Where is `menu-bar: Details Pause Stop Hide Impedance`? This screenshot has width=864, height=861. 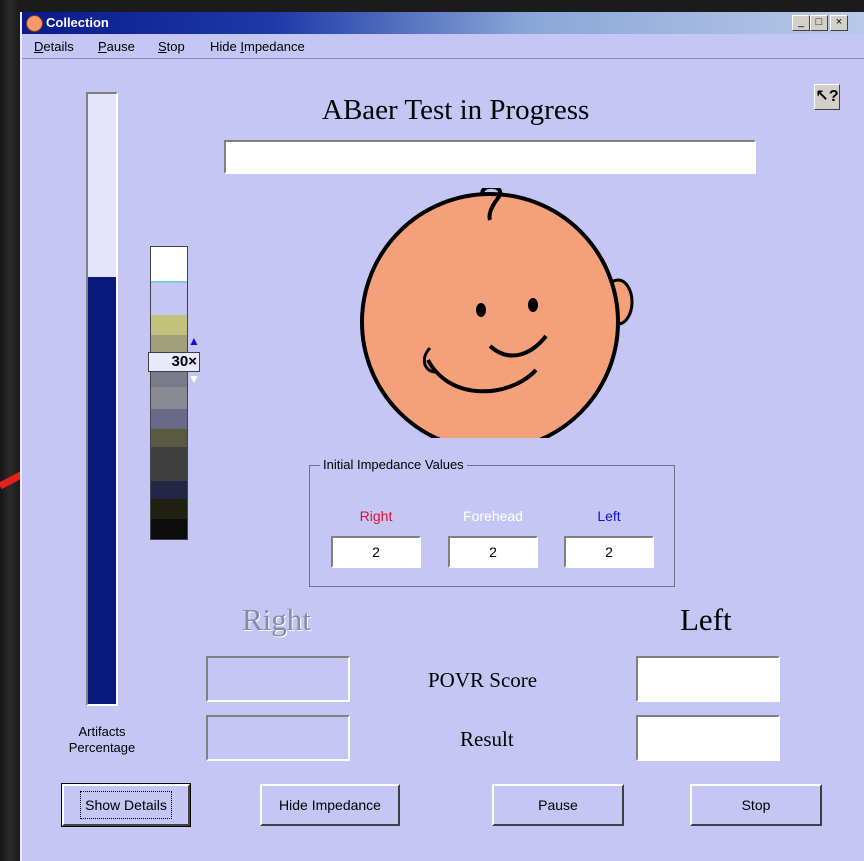 menu-bar: Details Pause Stop Hide Impedance is located at coordinates (443, 46).